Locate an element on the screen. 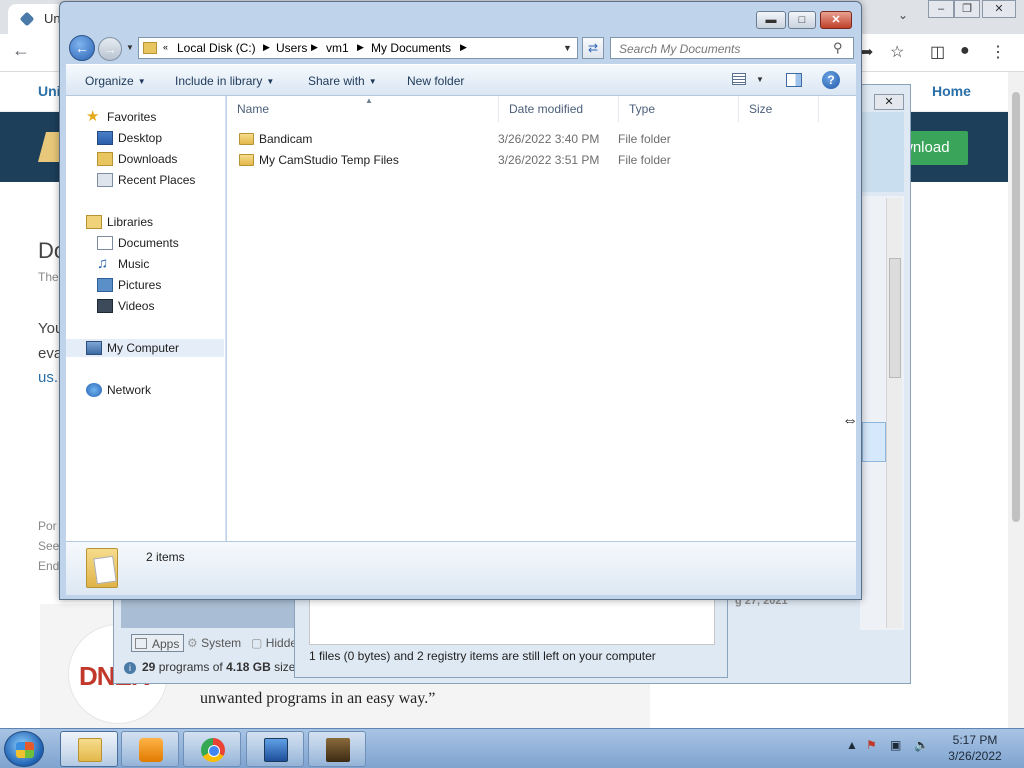  include-in-library-button: Include in library ▼ is located at coordinates (224, 81).